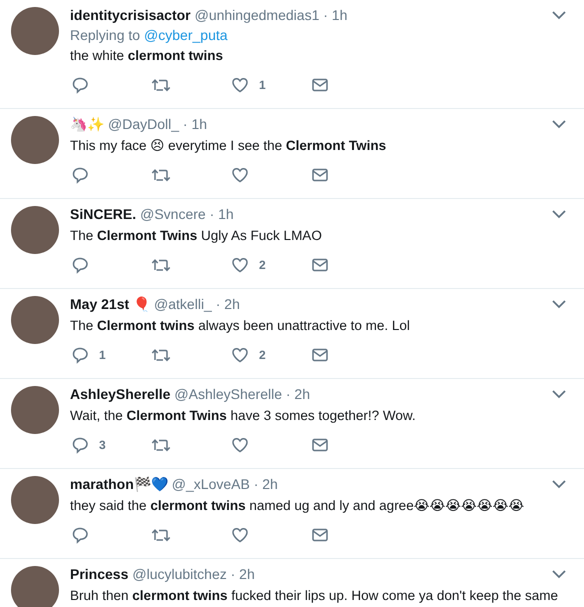 This screenshot has height=607, width=584. Describe the element at coordinates (298, 506) in the screenshot. I see `tweet-text: they said the clermont twins named ug and ly and agree😭😭😭😭😭😭😭` at that location.